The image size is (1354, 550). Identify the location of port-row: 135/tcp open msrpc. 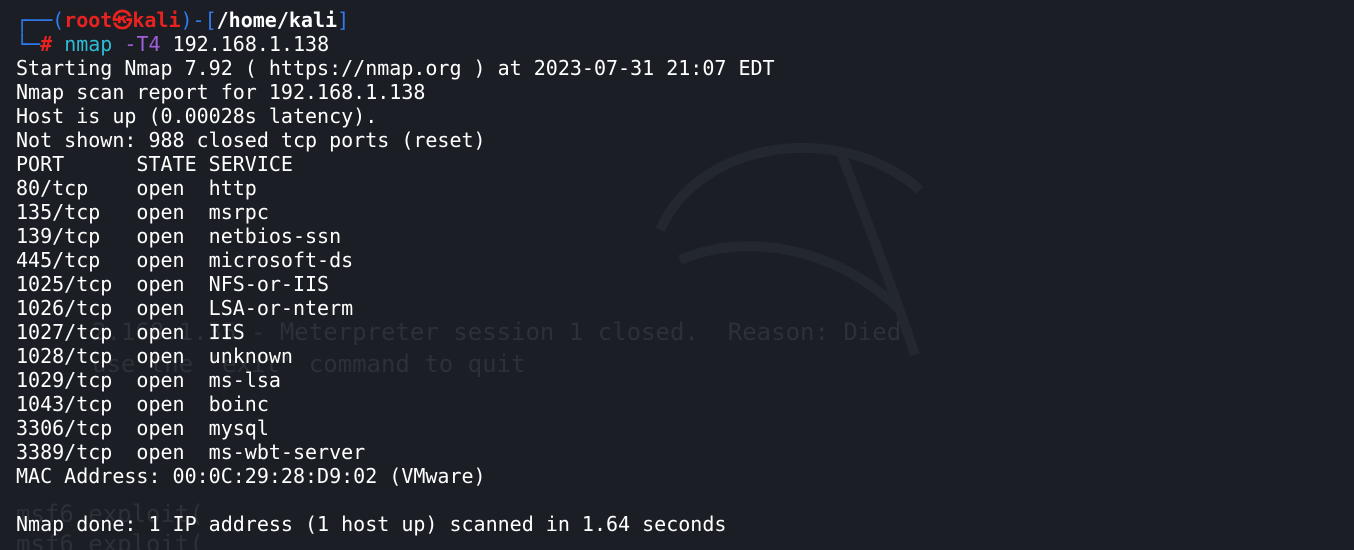
(142, 212).